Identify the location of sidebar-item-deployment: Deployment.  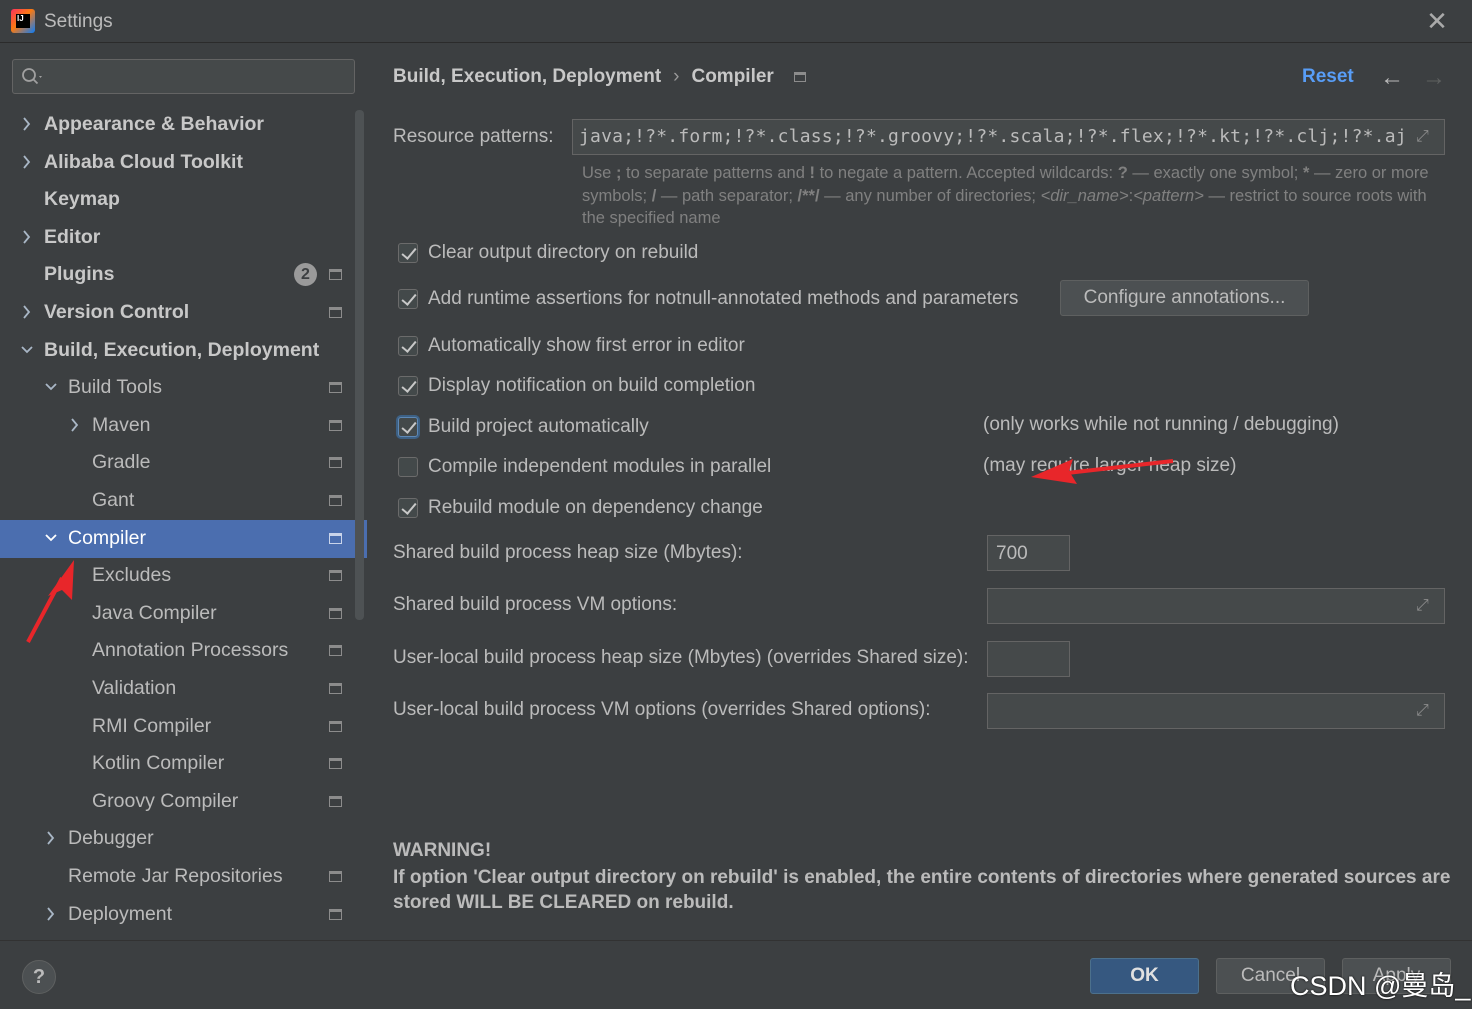
(176, 915).